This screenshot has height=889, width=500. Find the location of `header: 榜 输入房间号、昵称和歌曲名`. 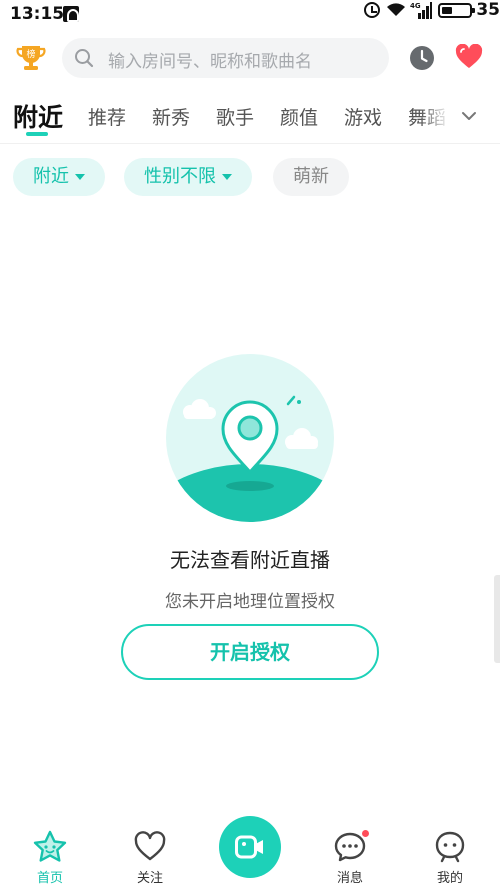

header: 榜 输入房间号、昵称和歌曲名 is located at coordinates (250, 58).